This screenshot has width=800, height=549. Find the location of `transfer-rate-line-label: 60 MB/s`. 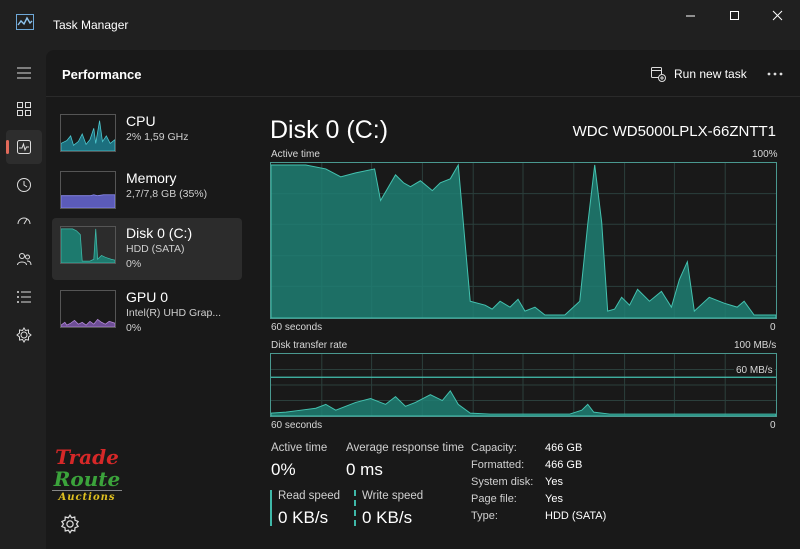

transfer-rate-line-label: 60 MB/s is located at coordinates (754, 370).